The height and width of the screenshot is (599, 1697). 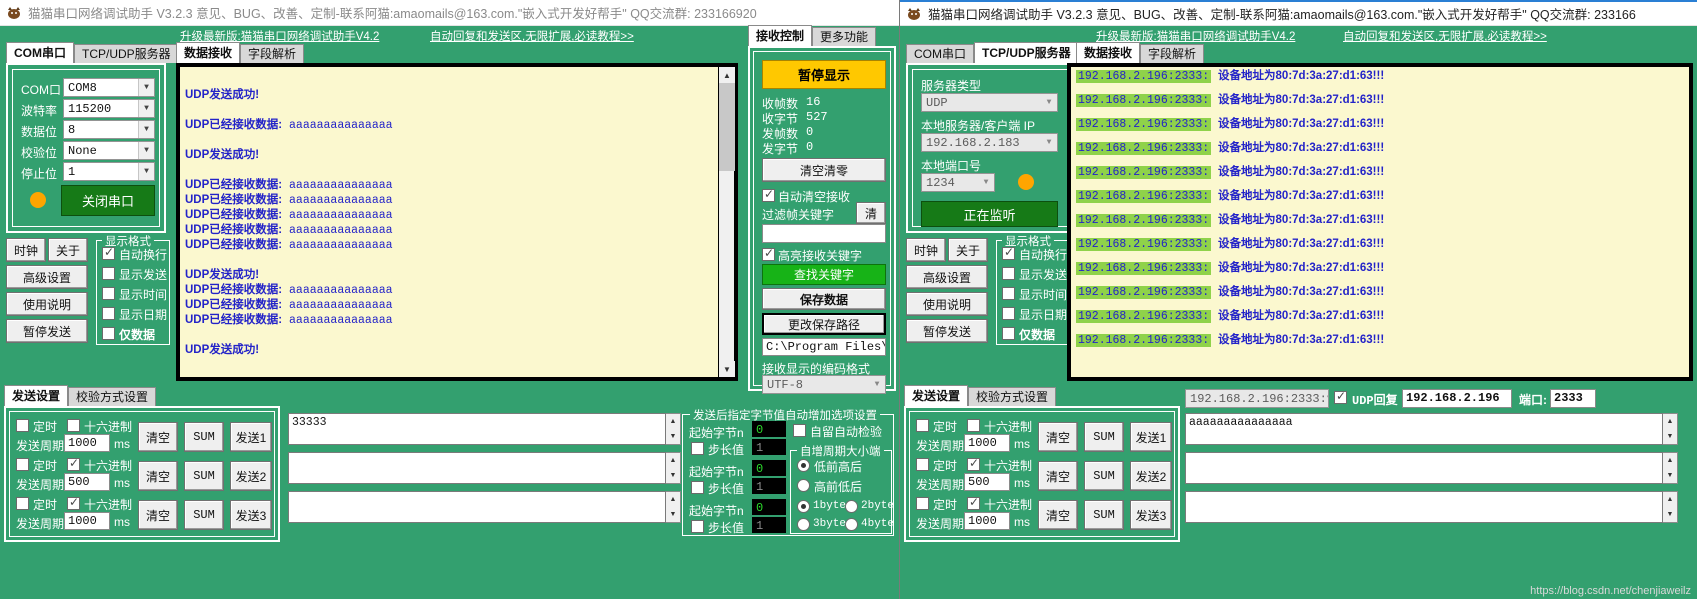 I want to click on baud-rate-combo: 115200 ▼, so click(x=109, y=108).